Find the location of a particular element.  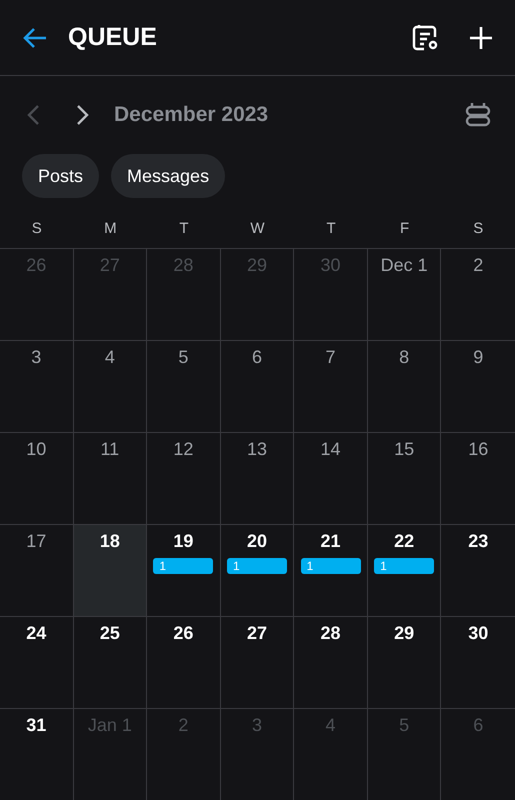

day-cell: 2 is located at coordinates (478, 295).